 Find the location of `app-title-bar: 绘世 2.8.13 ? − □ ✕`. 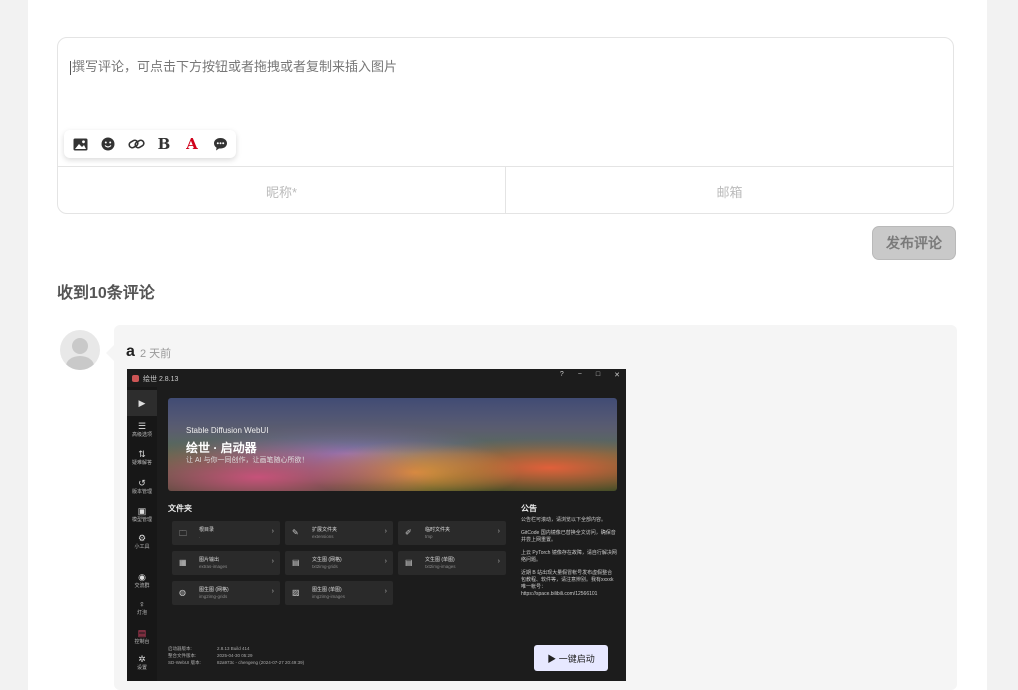

app-title-bar: 绘世 2.8.13 ? − □ ✕ is located at coordinates (376, 378).